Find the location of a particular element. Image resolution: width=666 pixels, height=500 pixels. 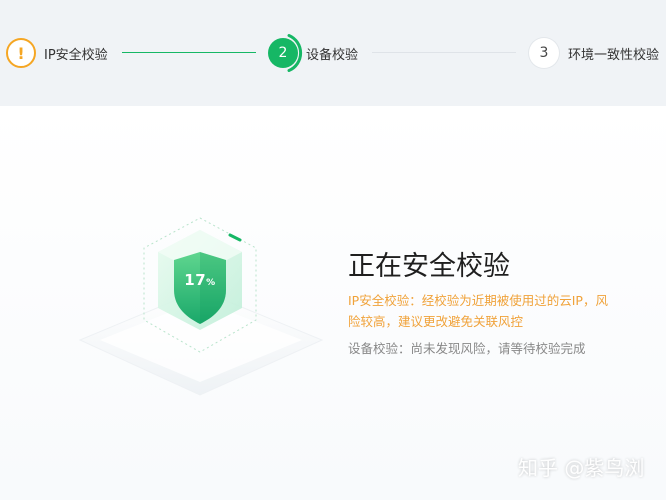

security-check-illustration is located at coordinates (201, 306).